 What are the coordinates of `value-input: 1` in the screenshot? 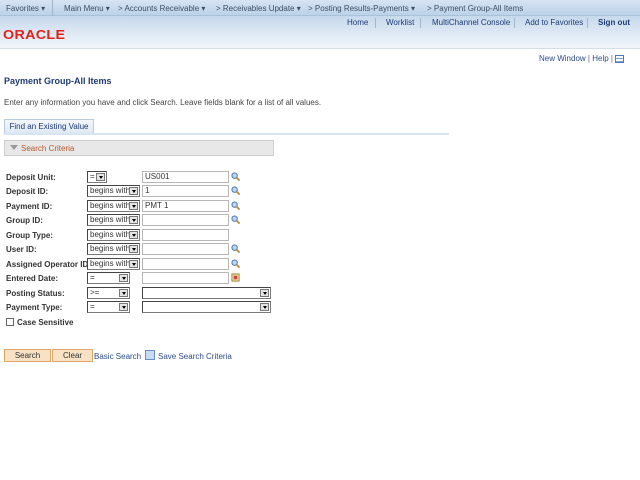 It's located at (185, 191).